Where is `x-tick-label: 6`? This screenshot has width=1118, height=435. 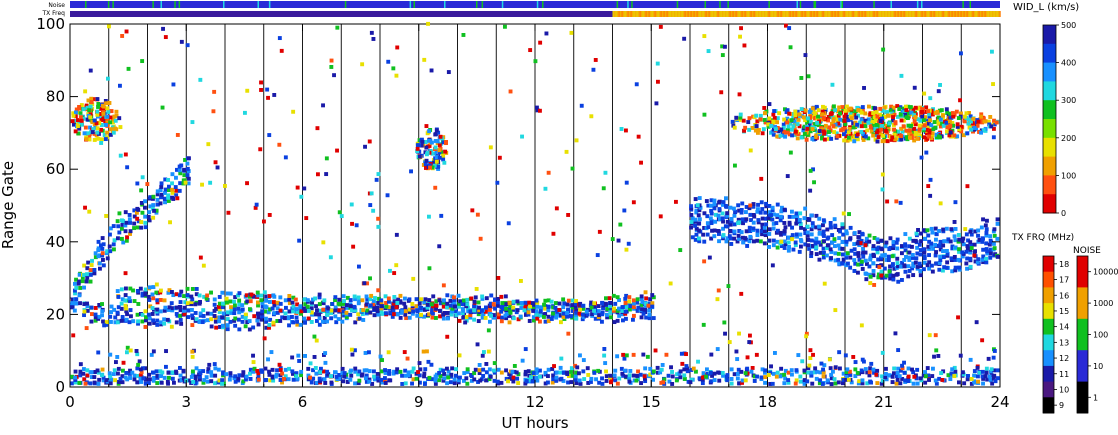 x-tick-label: 6 is located at coordinates (303, 402).